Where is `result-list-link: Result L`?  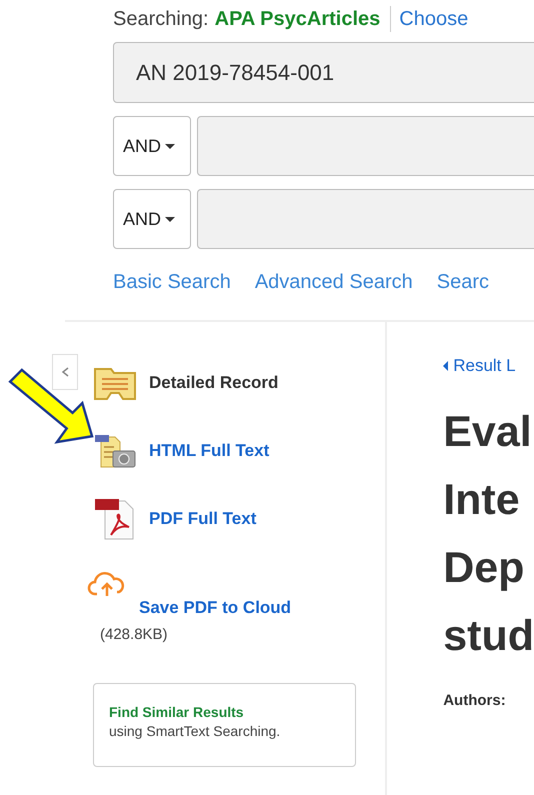
result-list-link: Result L is located at coordinates (488, 366).